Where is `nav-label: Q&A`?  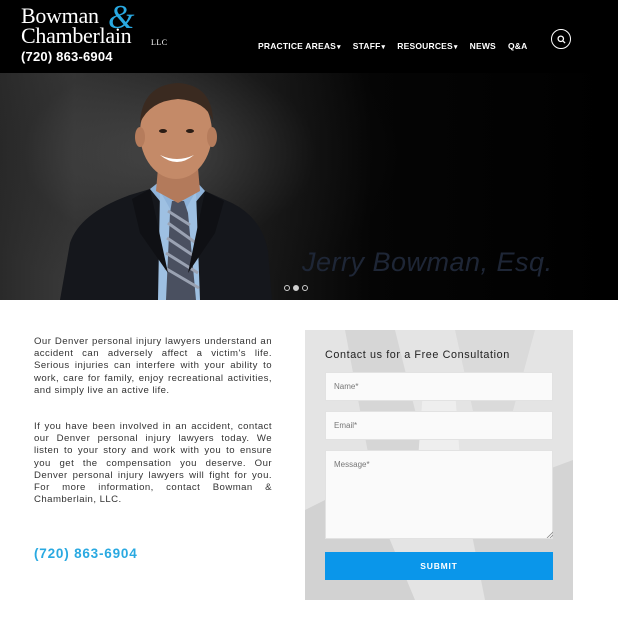 nav-label: Q&A is located at coordinates (517, 46).